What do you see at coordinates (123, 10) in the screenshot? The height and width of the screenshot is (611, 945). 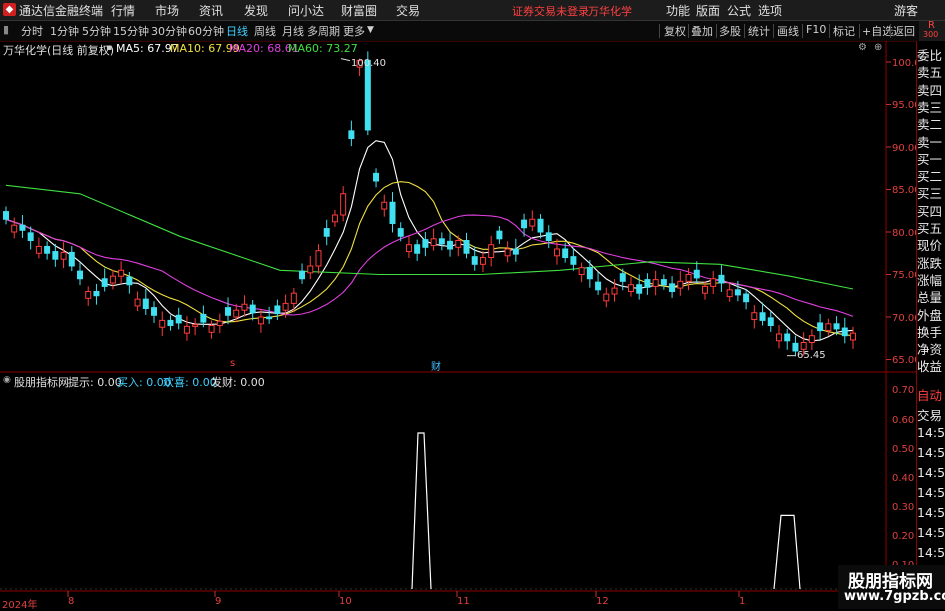 I see `menu-hangqing: 行情` at bounding box center [123, 10].